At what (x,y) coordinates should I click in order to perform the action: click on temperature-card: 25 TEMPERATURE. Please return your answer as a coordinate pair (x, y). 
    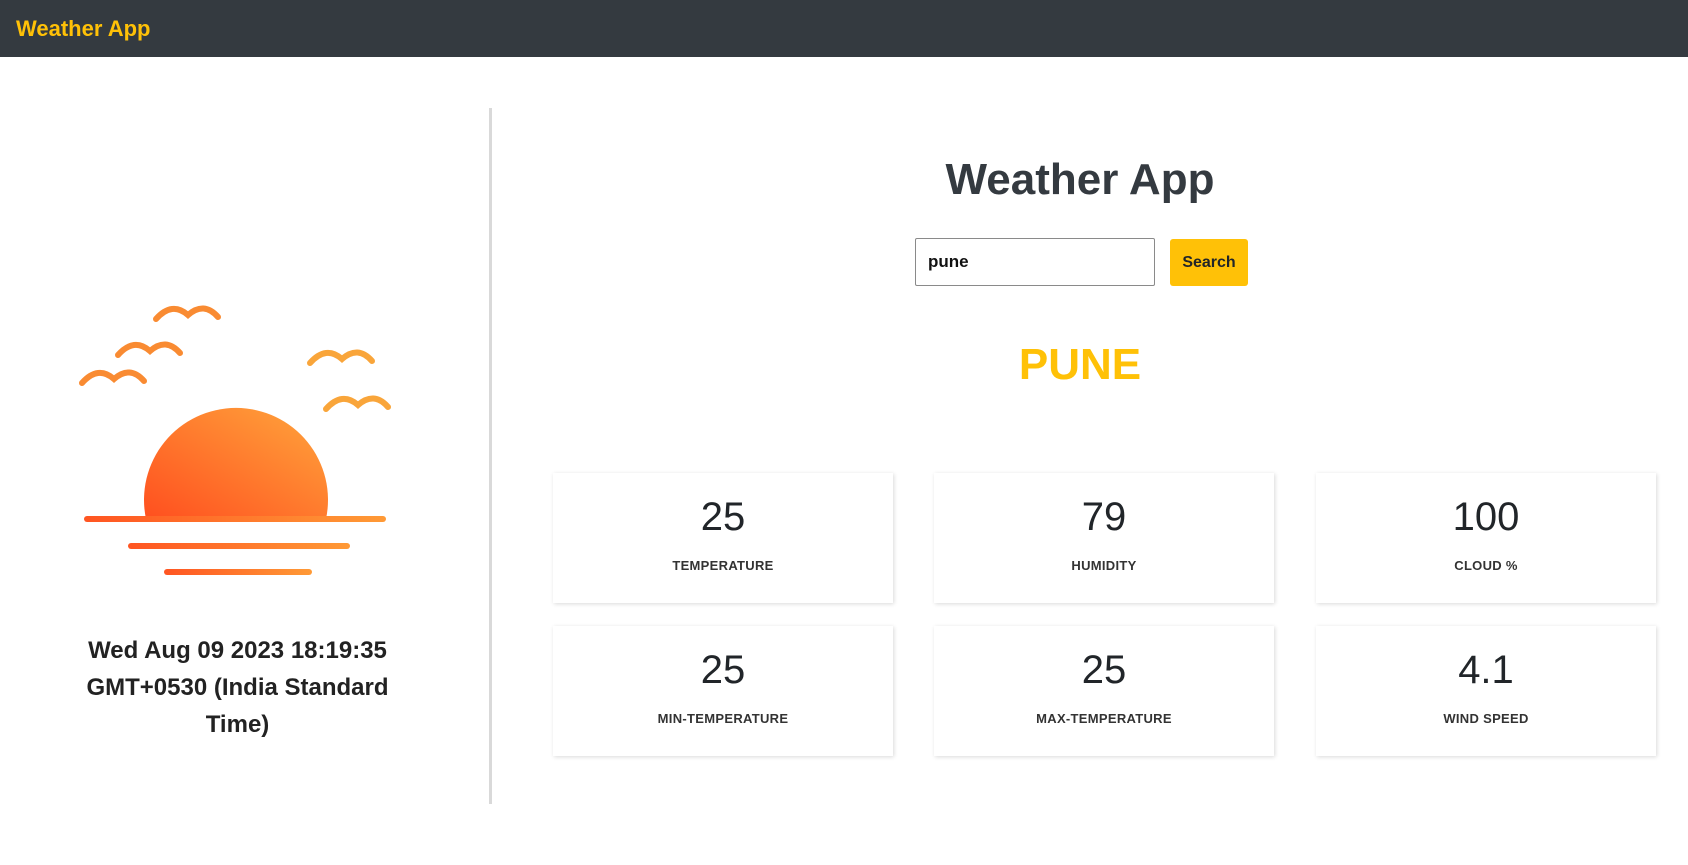
    Looking at the image, I should click on (723, 538).